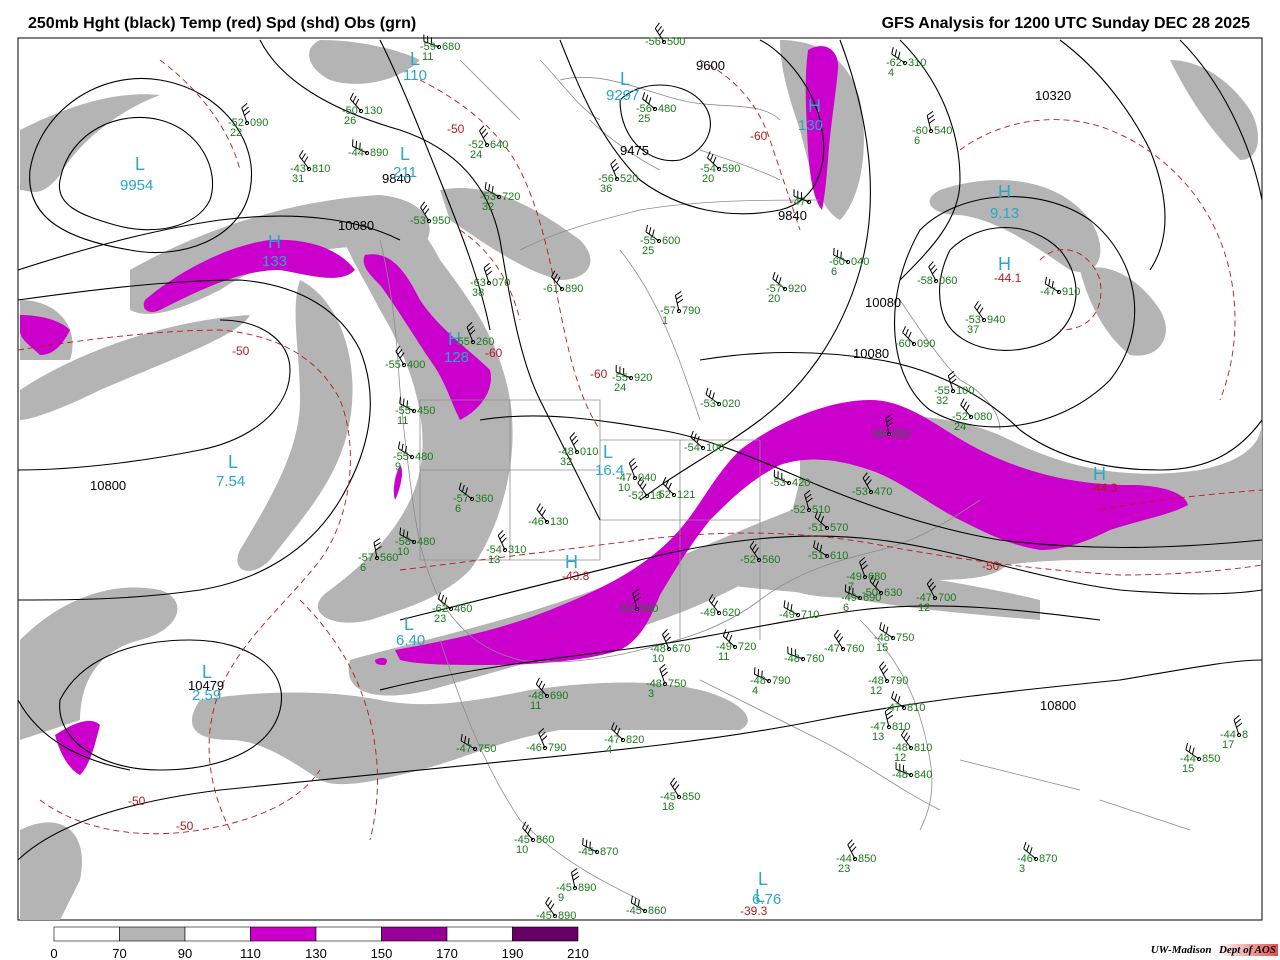 This screenshot has width=1280, height=960. Describe the element at coordinates (451, 47) in the screenshot. I see `svg-text: 680` at that location.